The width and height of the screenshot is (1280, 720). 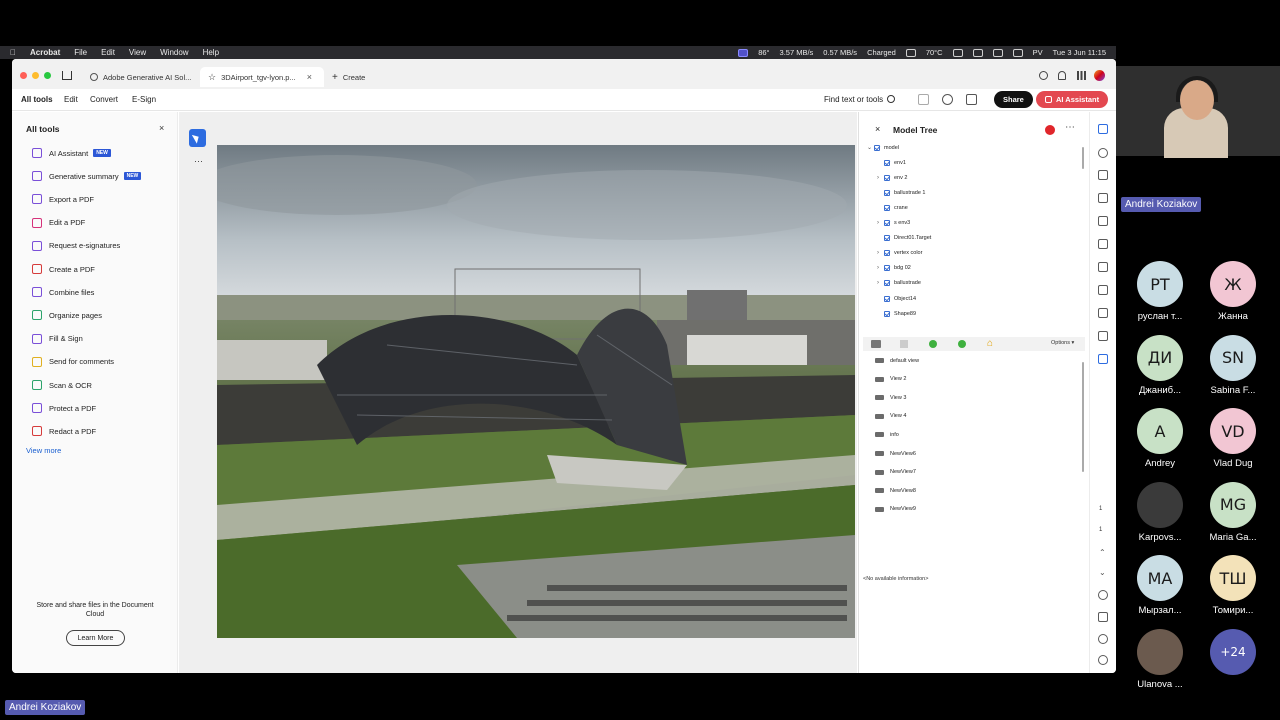 What do you see at coordinates (37, 99) in the screenshot?
I see `toolbar-all-tools: All tools` at bounding box center [37, 99].